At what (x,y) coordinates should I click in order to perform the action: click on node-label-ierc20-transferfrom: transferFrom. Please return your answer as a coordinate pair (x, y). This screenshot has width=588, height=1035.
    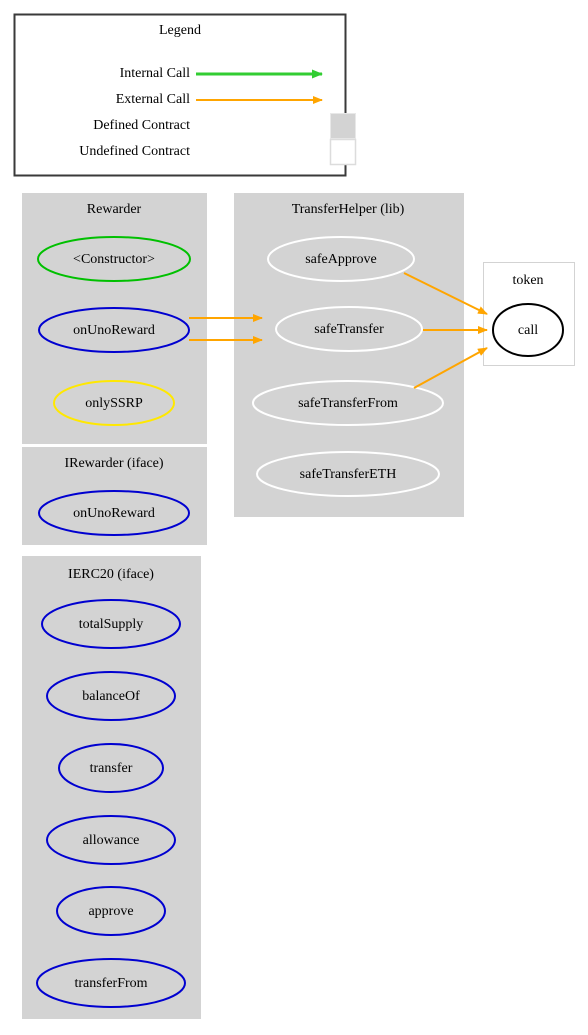
    Looking at the image, I should click on (110, 983).